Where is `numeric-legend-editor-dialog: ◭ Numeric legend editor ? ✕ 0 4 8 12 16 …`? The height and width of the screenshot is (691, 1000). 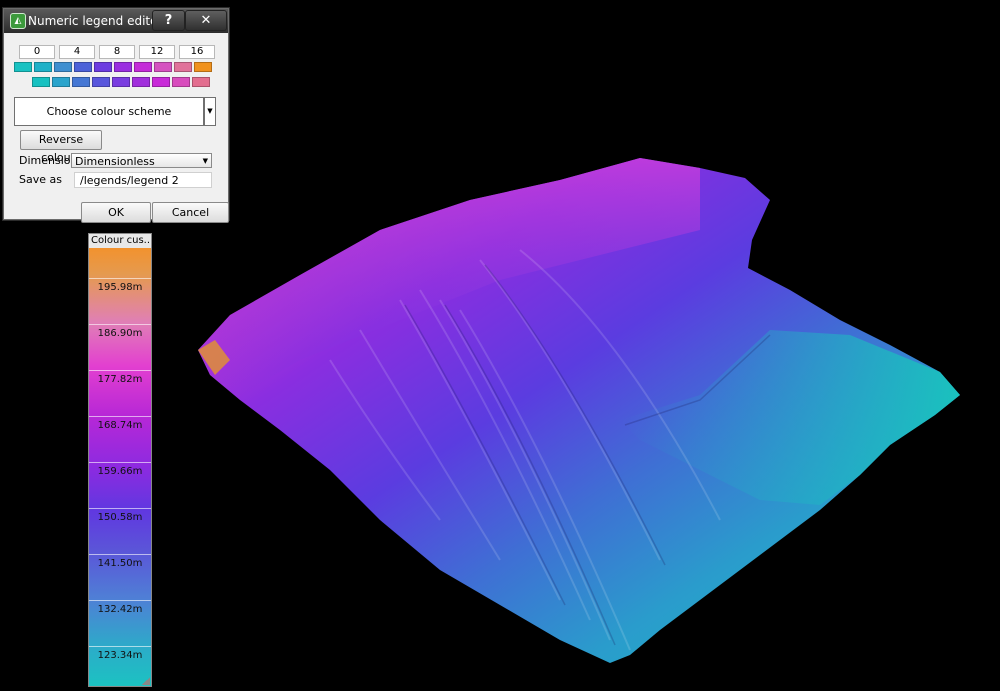 numeric-legend-editor-dialog: ◭ Numeric legend editor ? ✕ 0 4 8 12 16 … is located at coordinates (116, 115).